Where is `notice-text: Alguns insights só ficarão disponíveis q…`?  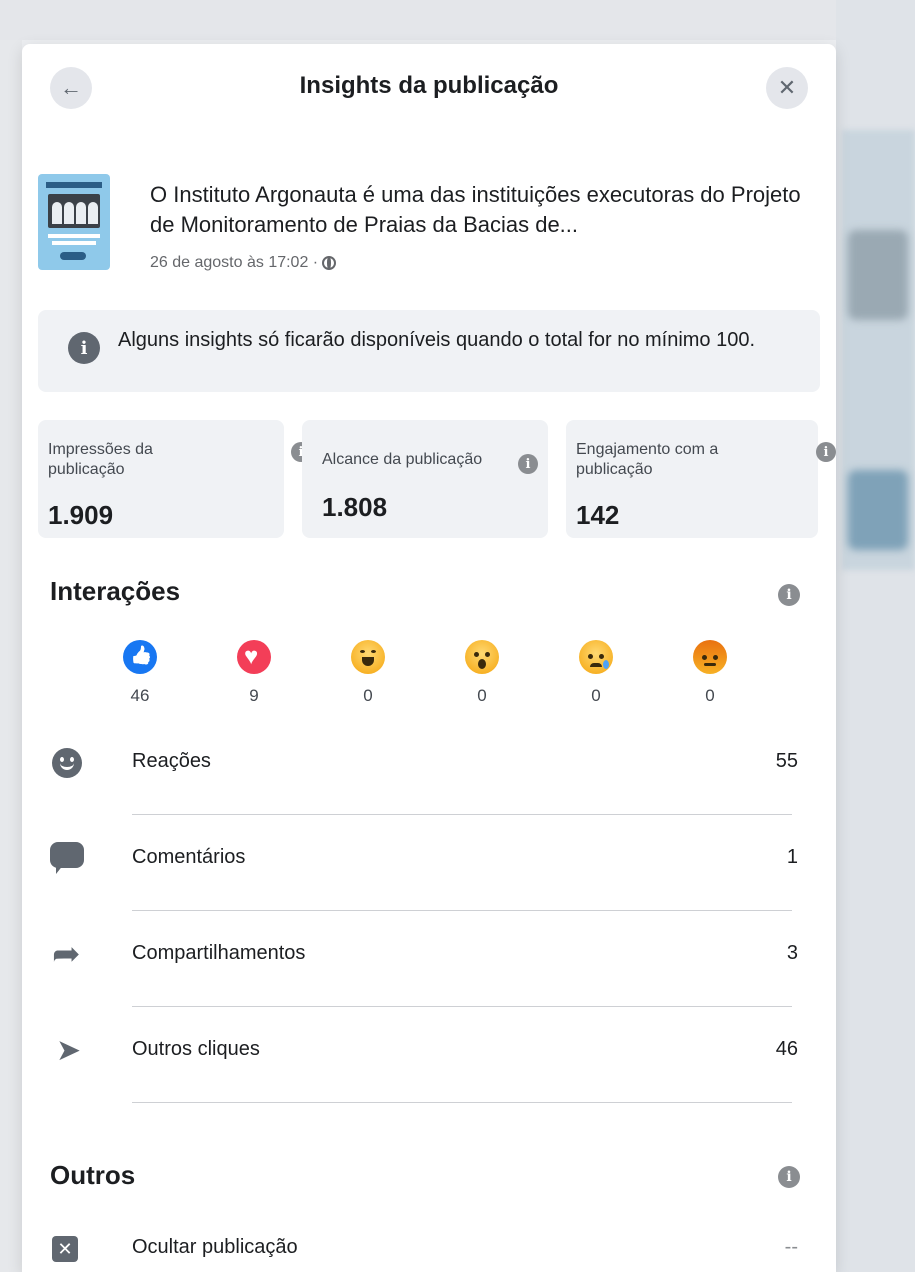 notice-text: Alguns insights só ficarão disponíveis q… is located at coordinates (437, 340).